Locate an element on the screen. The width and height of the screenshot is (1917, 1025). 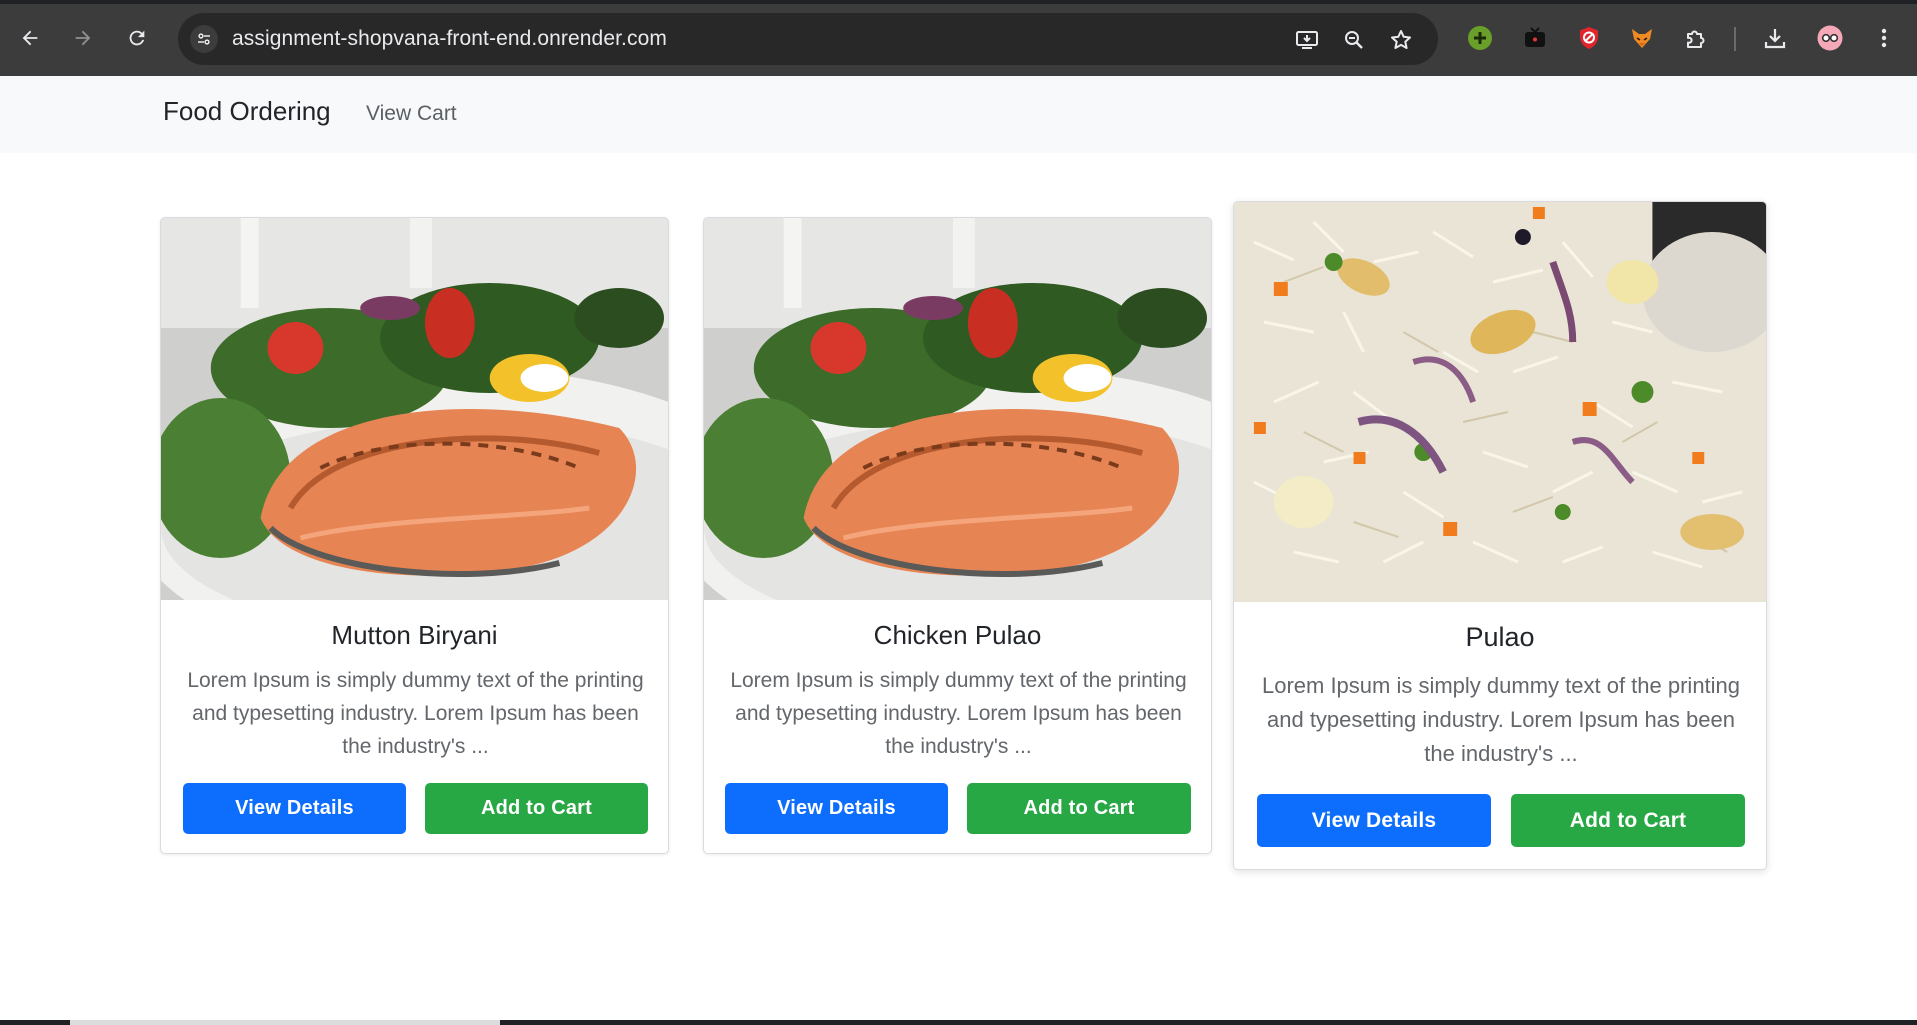
site-navbar: Food Ordering View Cart is located at coordinates (958, 114).